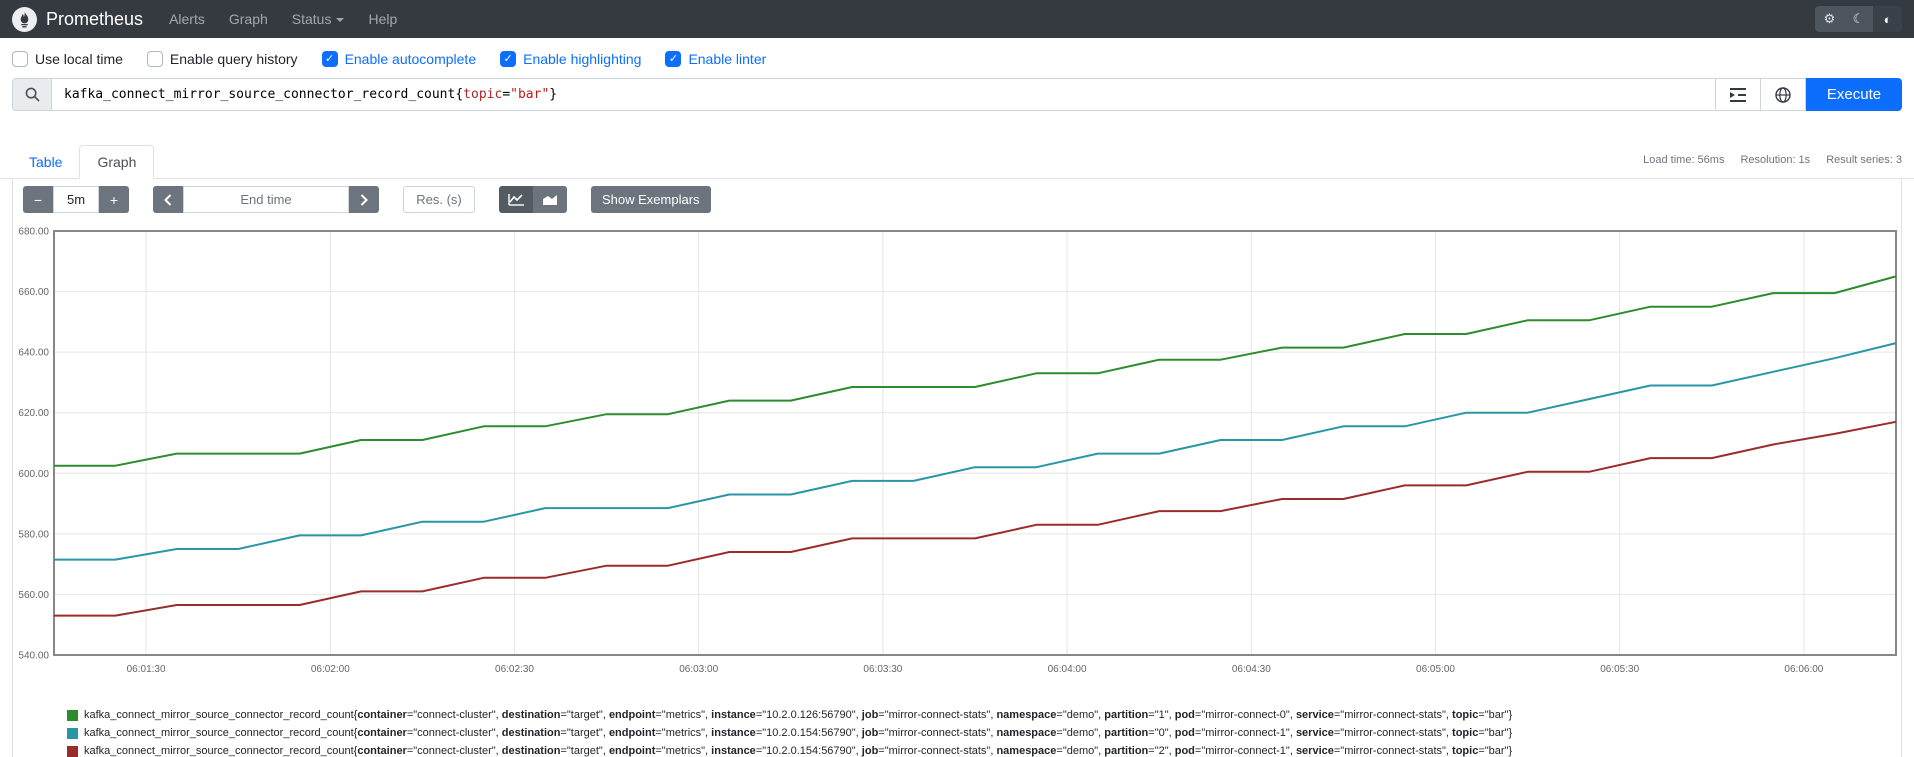 This screenshot has width=1914, height=757. What do you see at coordinates (233, 59) in the screenshot?
I see `option-label: Enable query history` at bounding box center [233, 59].